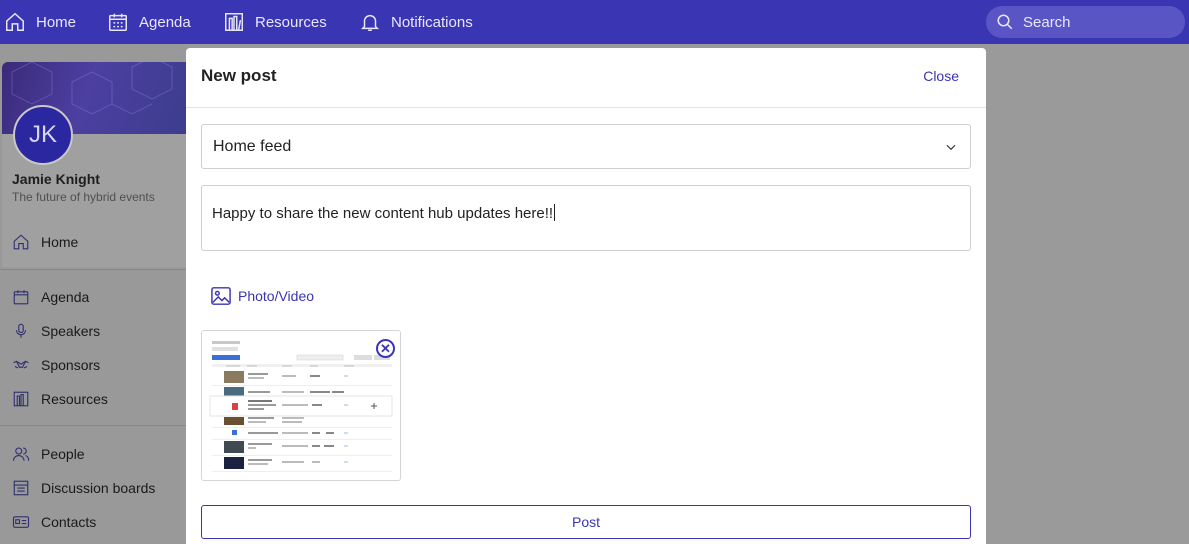 The image size is (1189, 544). I want to click on image-icon, so click(221, 296).